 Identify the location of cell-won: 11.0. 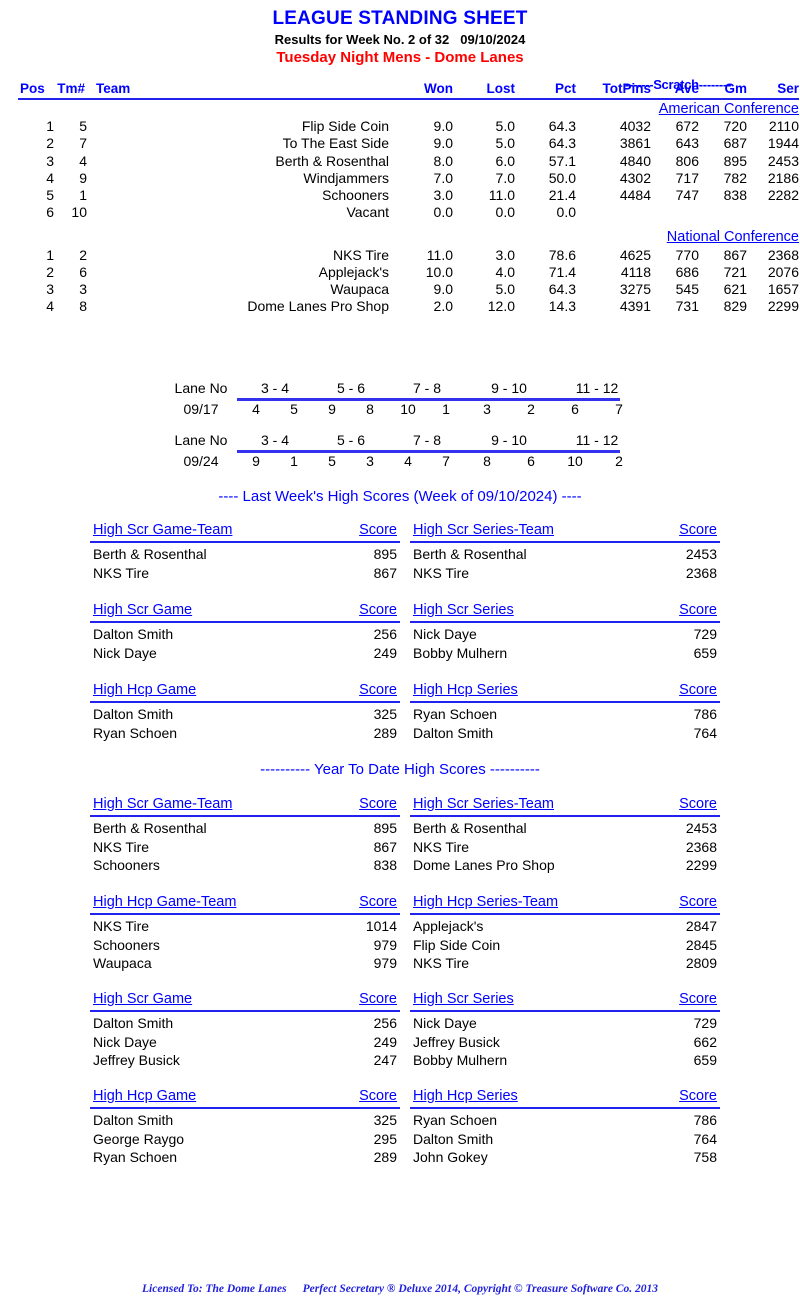
(439, 254).